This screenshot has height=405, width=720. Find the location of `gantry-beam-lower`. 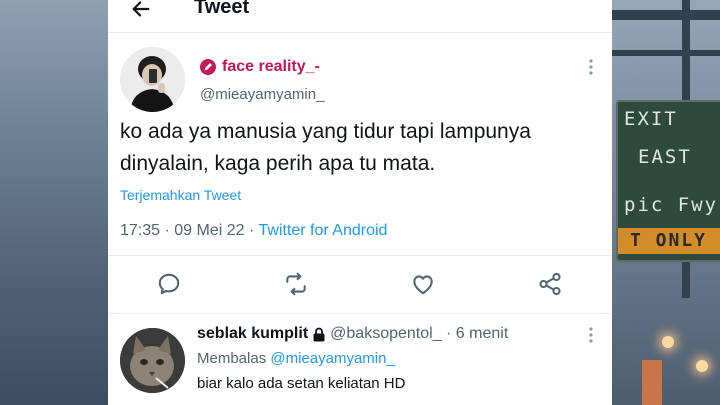

gantry-beam-lower is located at coordinates (666, 53).